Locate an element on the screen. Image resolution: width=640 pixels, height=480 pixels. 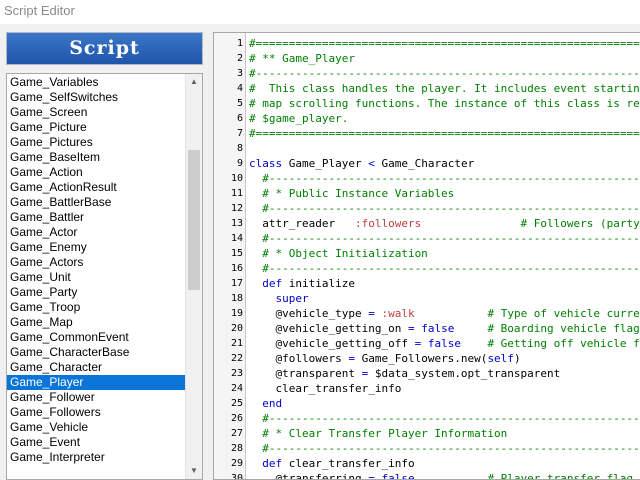
code-token: # * Public Instance Variables is located at coordinates (352, 193).